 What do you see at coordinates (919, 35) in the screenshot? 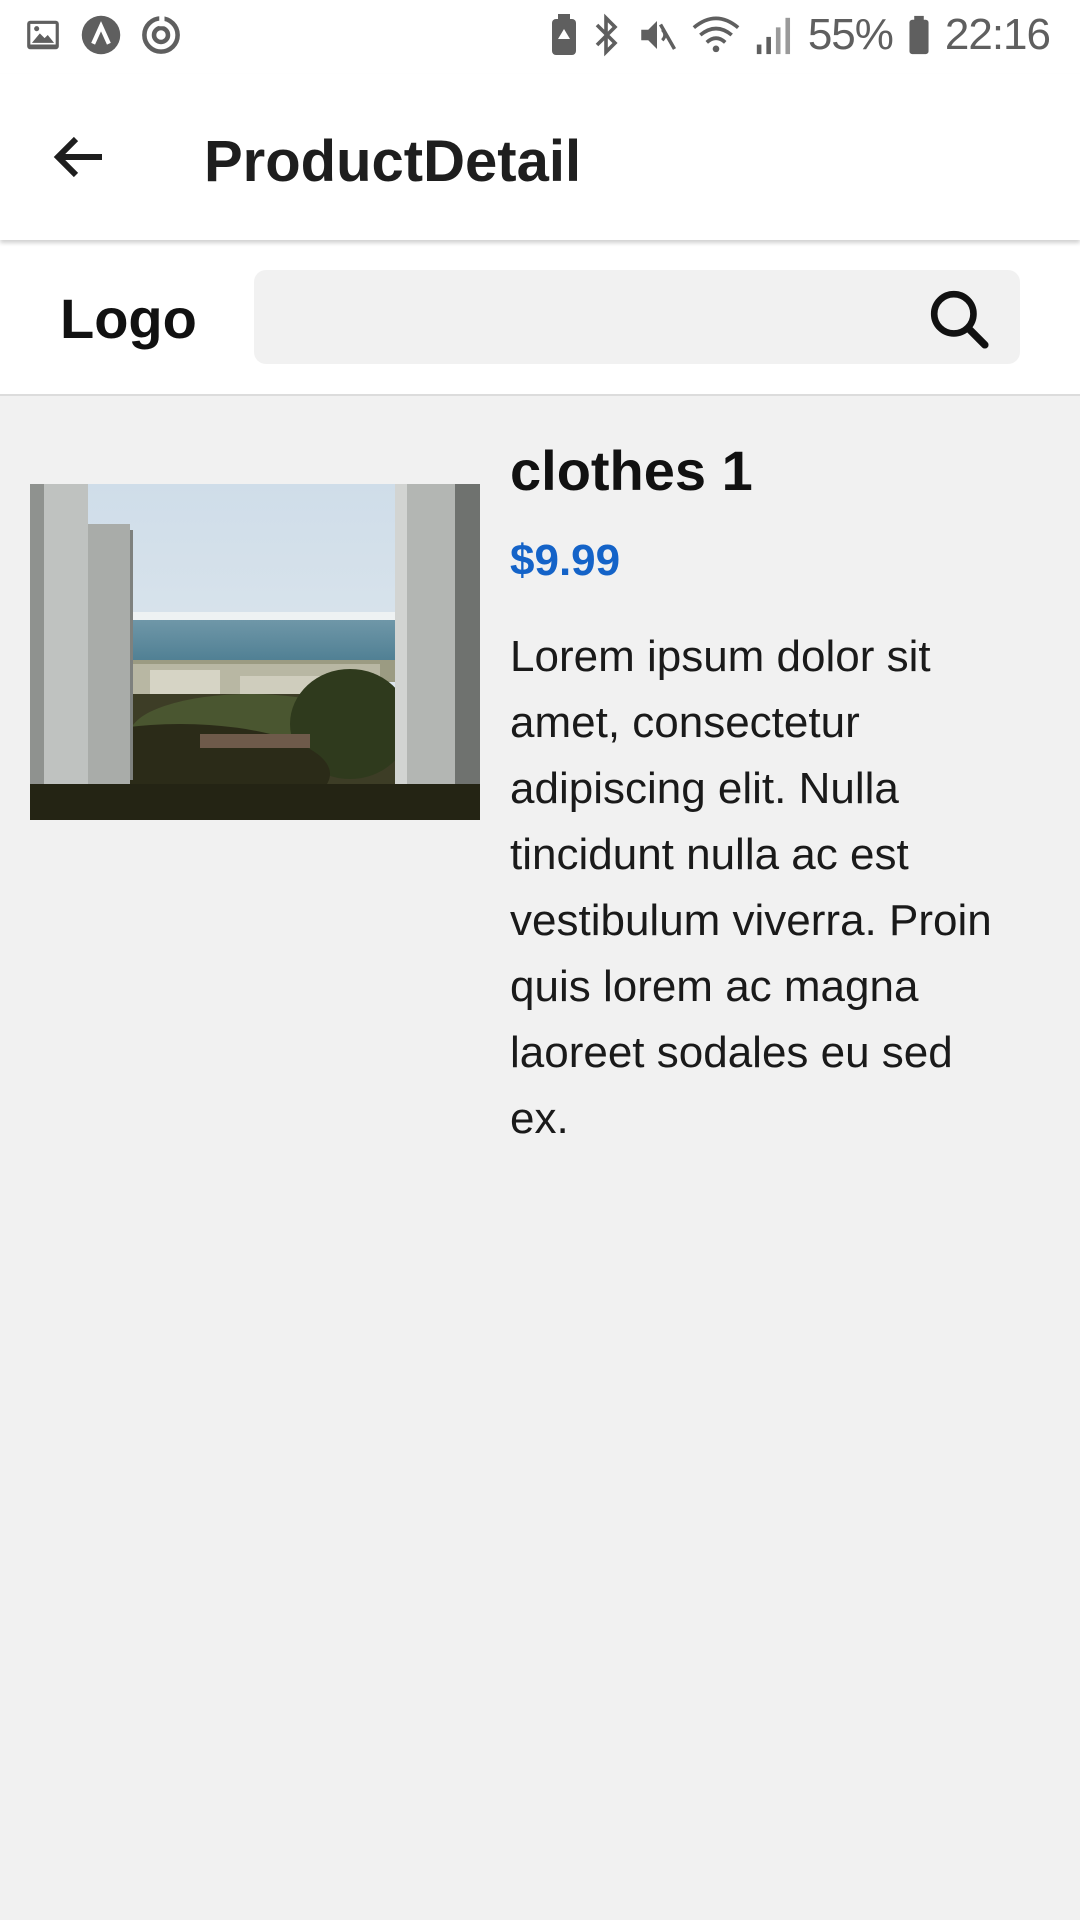
I see `battery-icon` at bounding box center [919, 35].